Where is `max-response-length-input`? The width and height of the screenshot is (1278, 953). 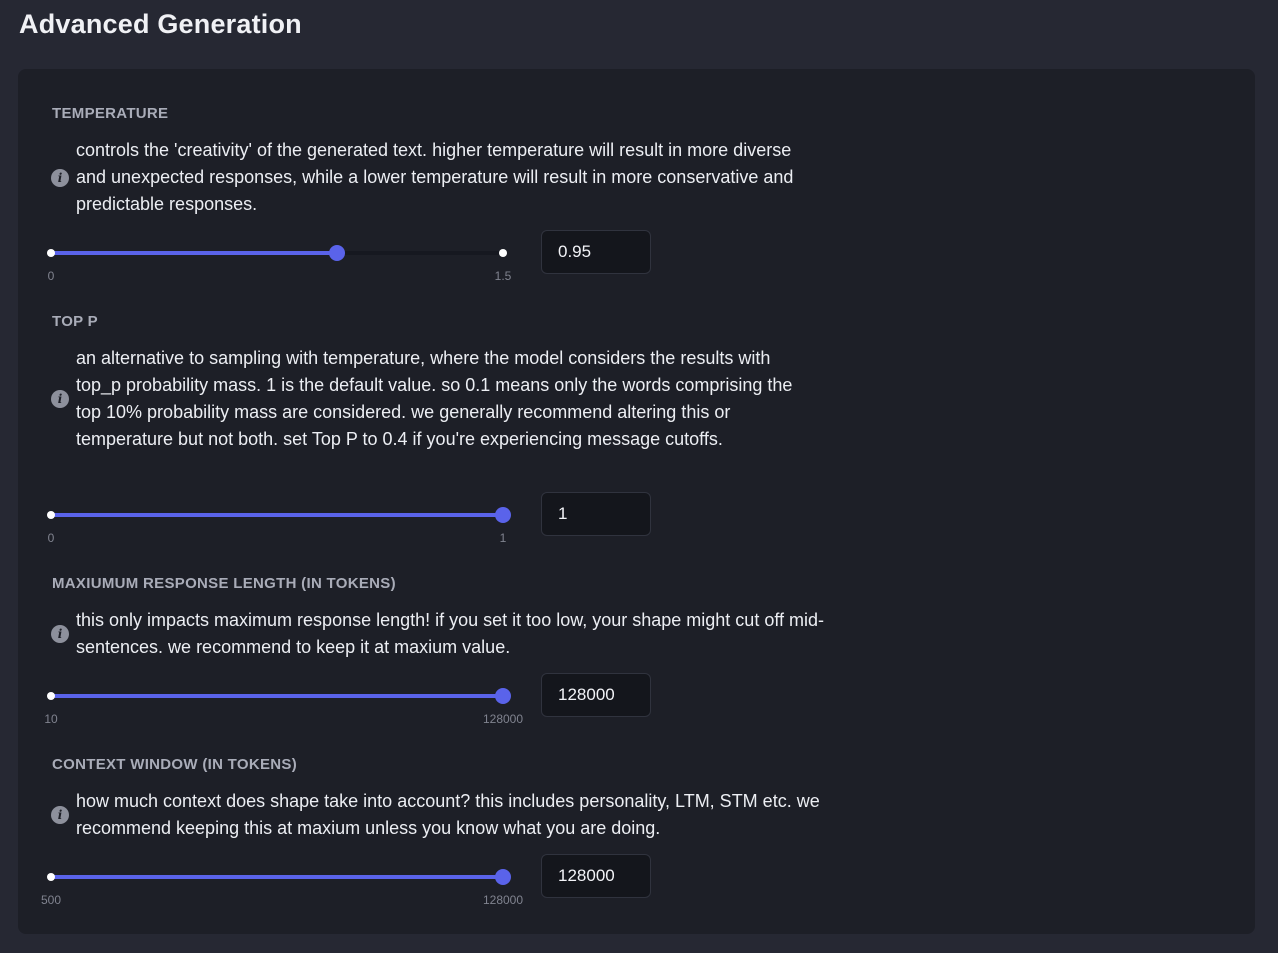
max-response-length-input is located at coordinates (596, 695).